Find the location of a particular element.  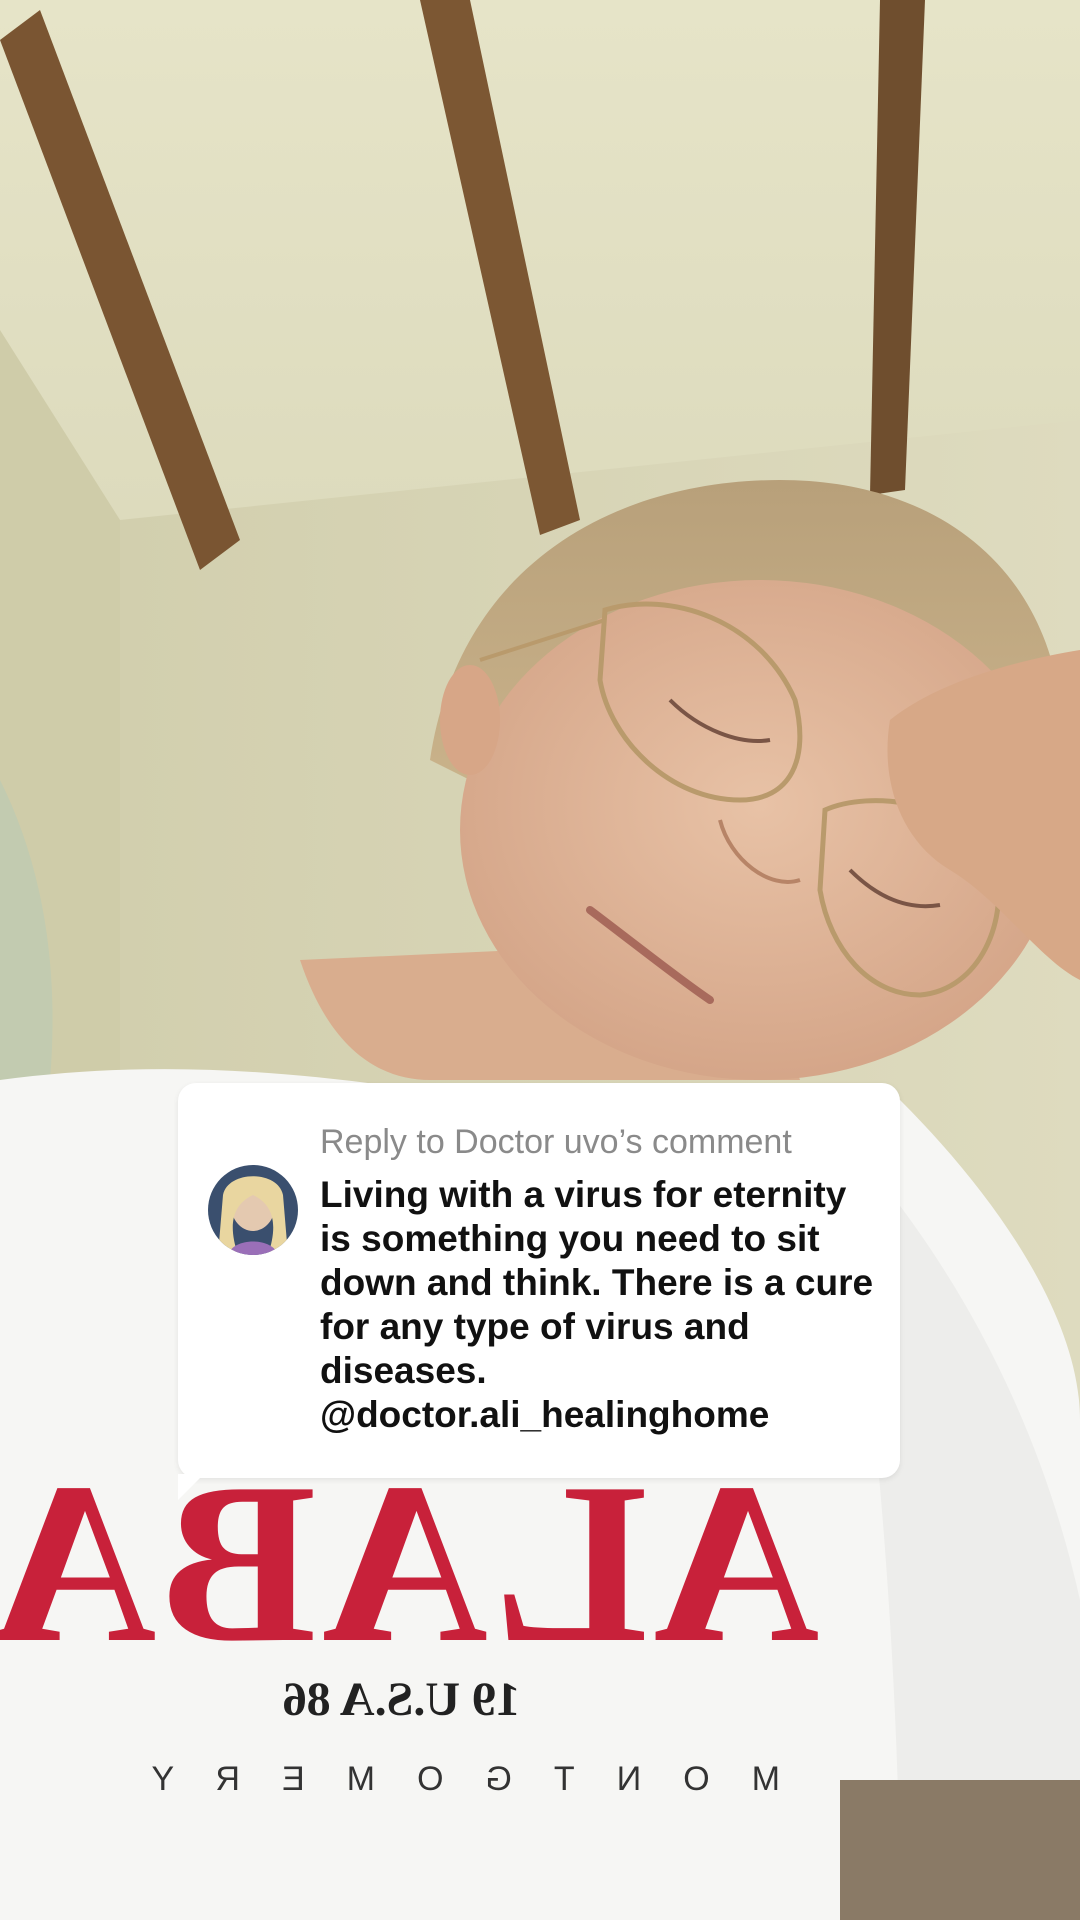

avatar-image is located at coordinates (253, 1210).